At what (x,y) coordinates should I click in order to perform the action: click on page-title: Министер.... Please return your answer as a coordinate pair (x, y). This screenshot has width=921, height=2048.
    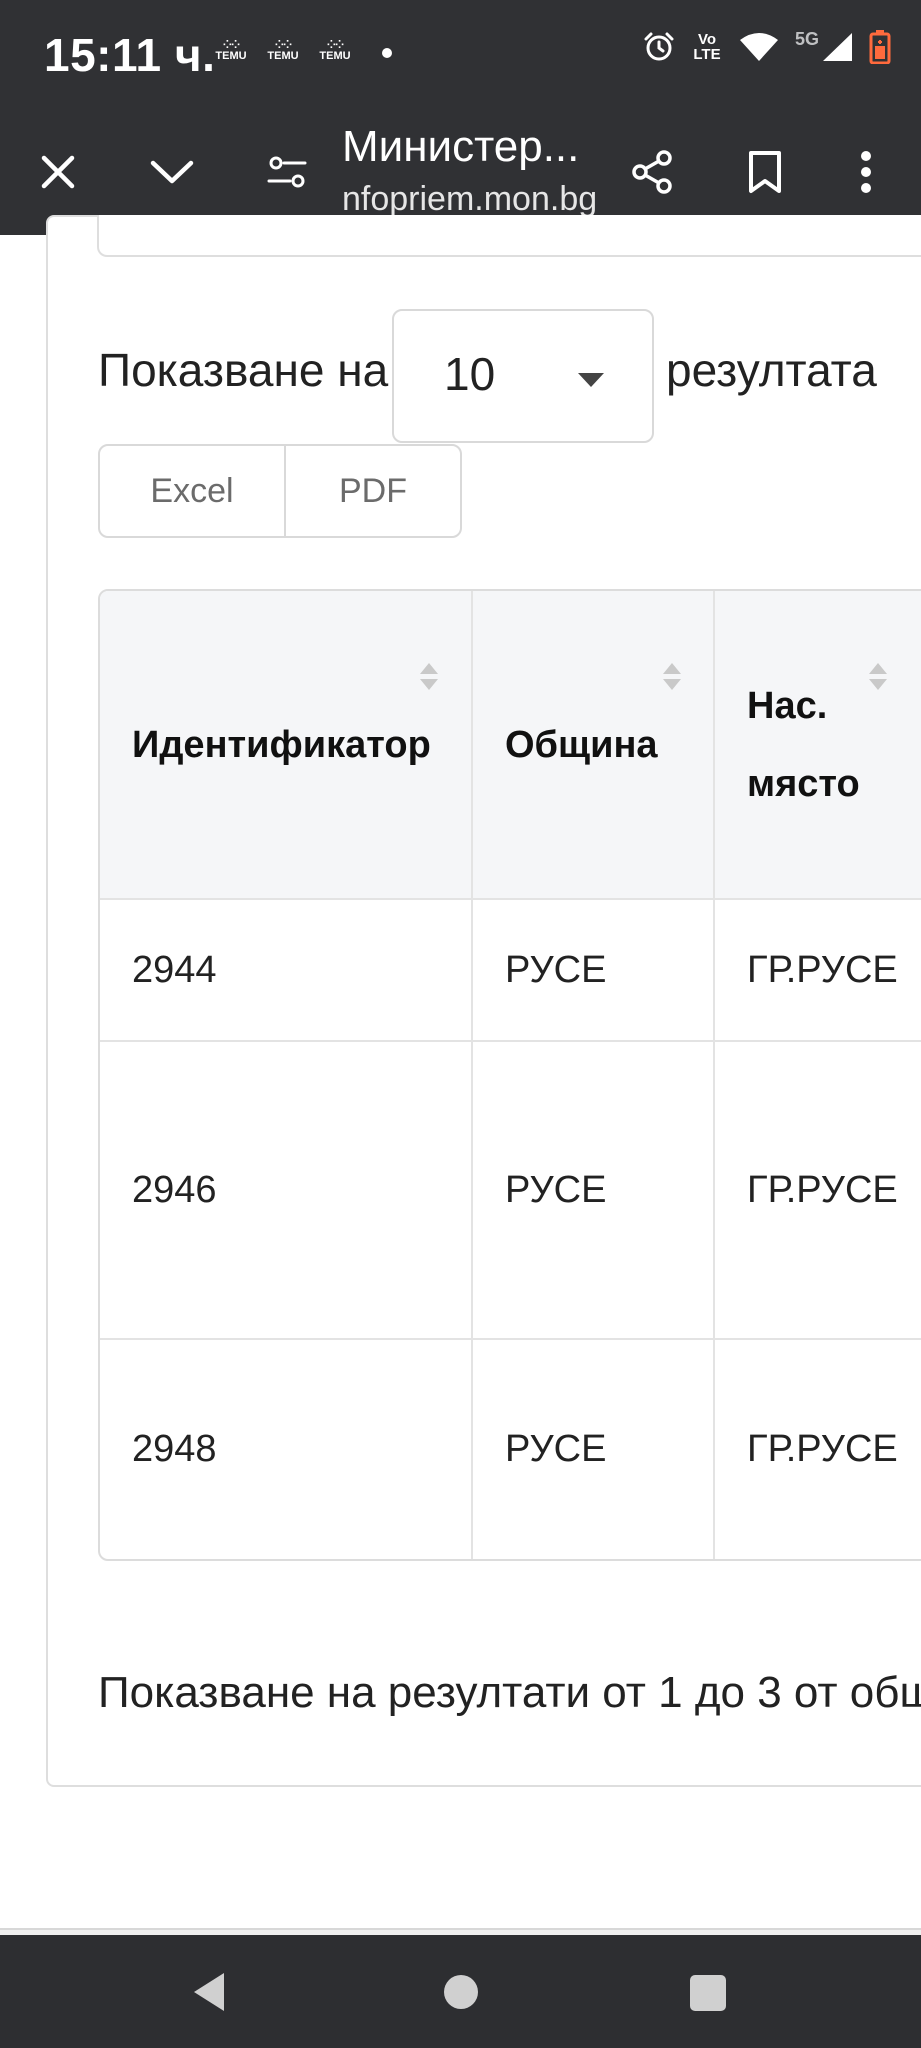
    Looking at the image, I should click on (460, 147).